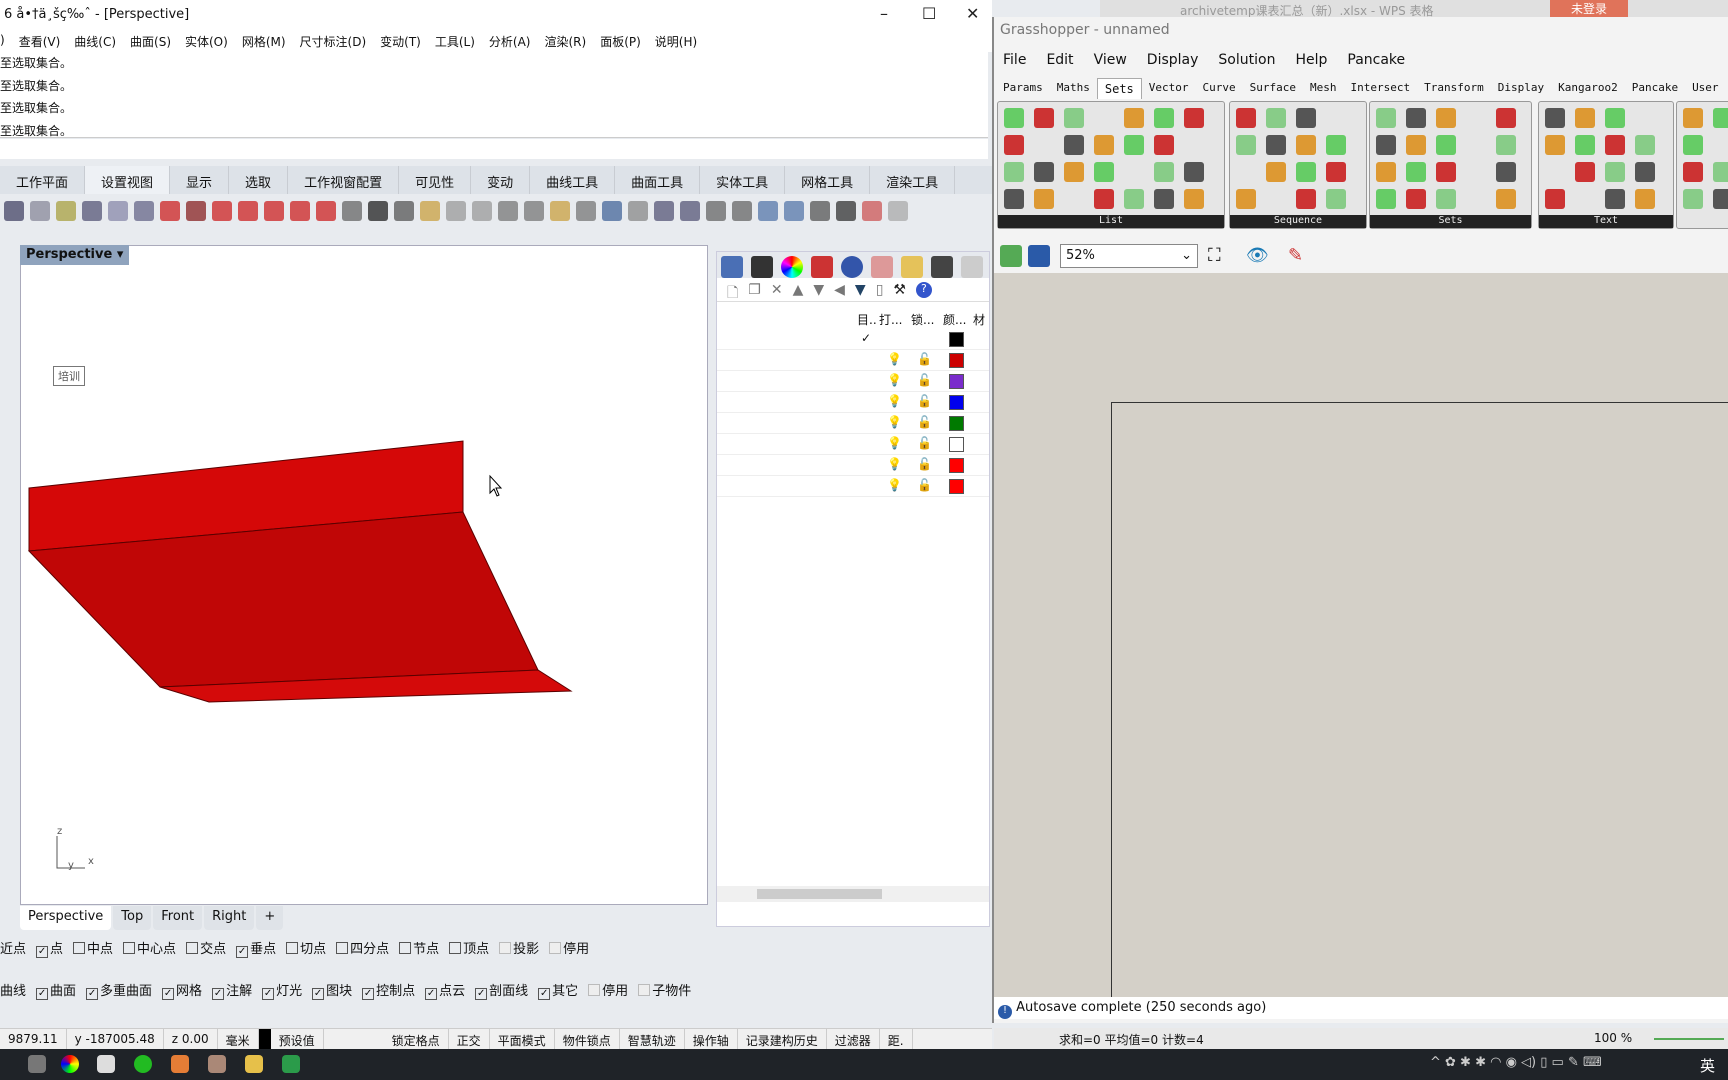  I want to click on gh-menu-item: Edit, so click(1059, 60).